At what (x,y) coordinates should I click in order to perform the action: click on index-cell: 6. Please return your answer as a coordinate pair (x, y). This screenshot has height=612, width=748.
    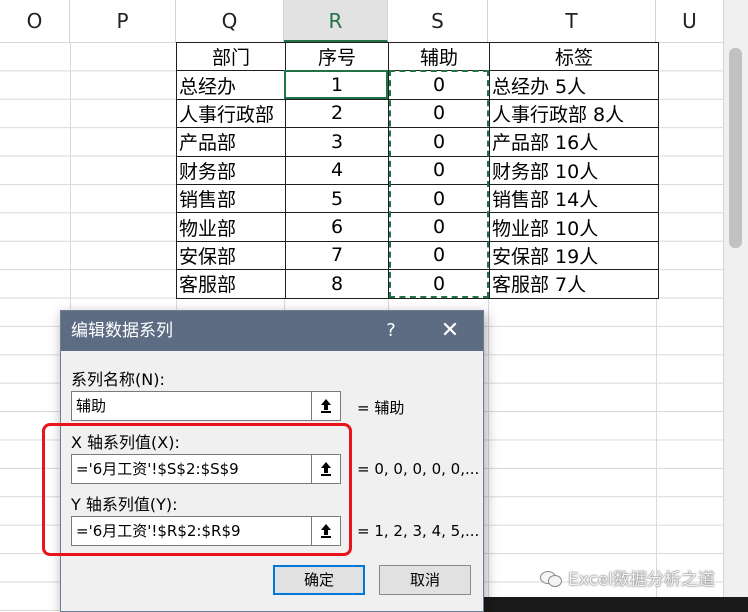
    Looking at the image, I should click on (337, 227).